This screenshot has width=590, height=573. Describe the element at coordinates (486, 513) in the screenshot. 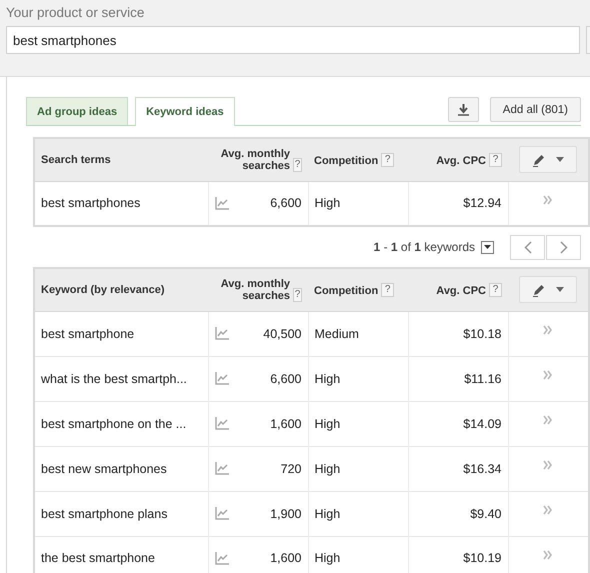

I see `cpc-cell: $9.40` at that location.